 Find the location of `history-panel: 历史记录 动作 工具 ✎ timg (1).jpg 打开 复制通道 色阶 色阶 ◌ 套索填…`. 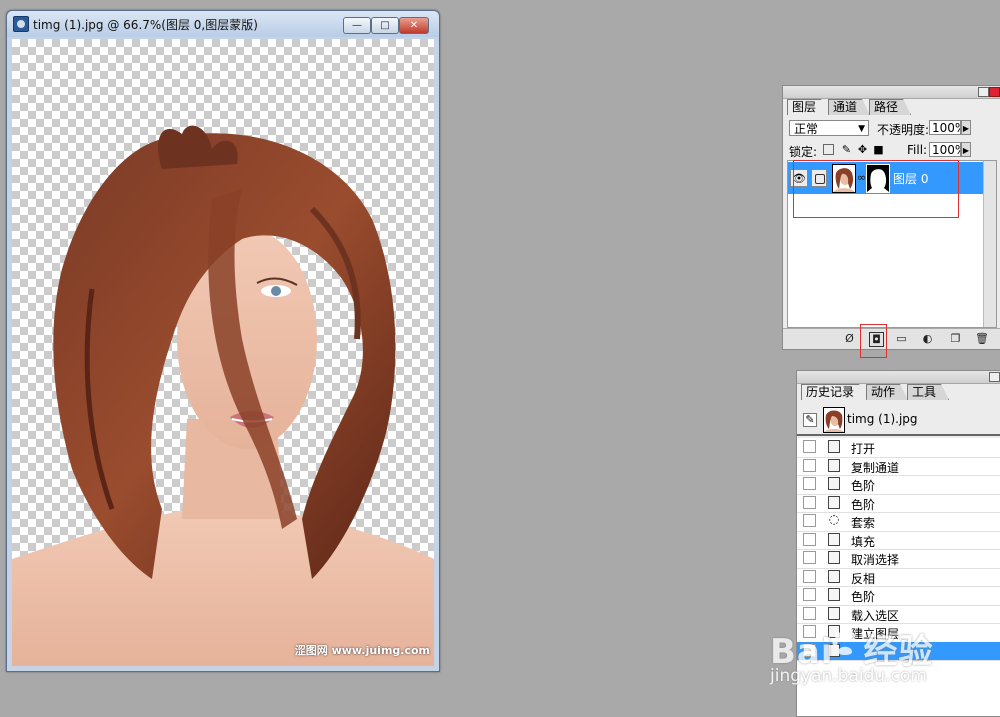

history-panel: 历史记录 动作 工具 ✎ timg (1).jpg 打开 复制通道 色阶 色阶 ◌ 套索填… is located at coordinates (898, 543).